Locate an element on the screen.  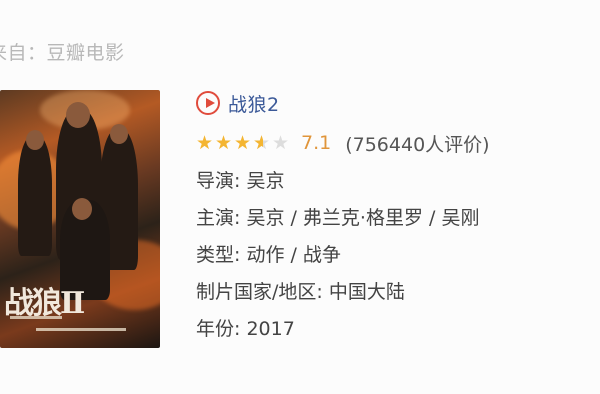
year-field: 年份: 2017 is located at coordinates (396, 327).